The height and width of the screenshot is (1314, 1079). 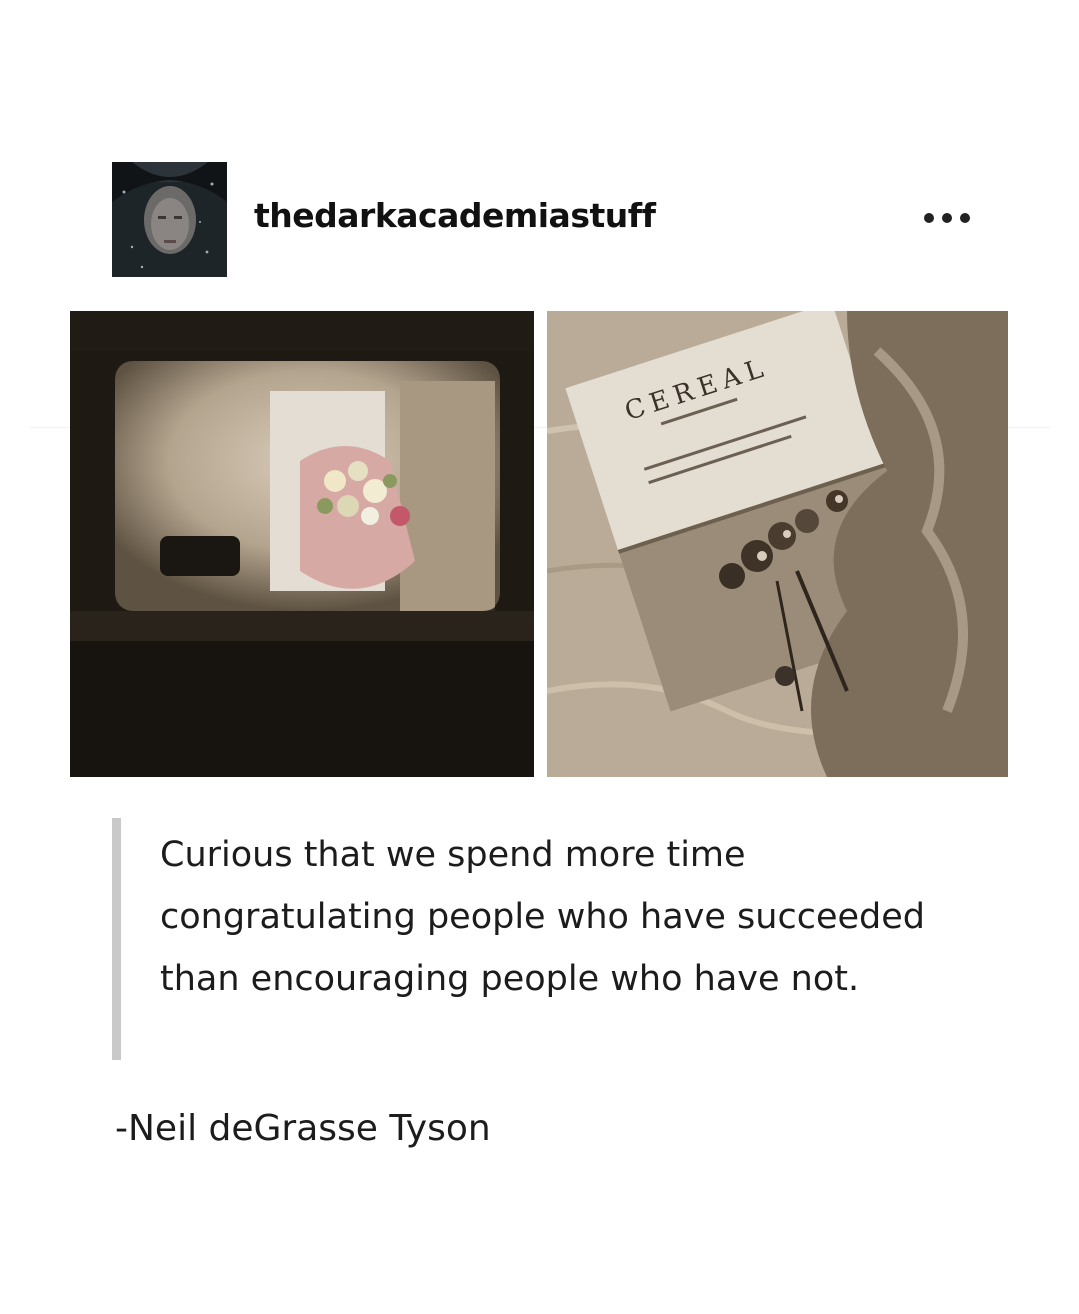 What do you see at coordinates (116, 939) in the screenshot?
I see `quote-bar` at bounding box center [116, 939].